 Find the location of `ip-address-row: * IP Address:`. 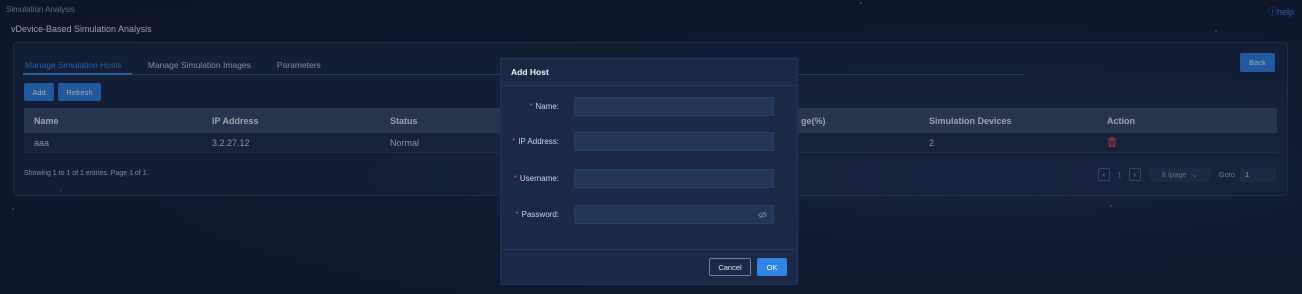

ip-address-row: * IP Address: is located at coordinates (649, 141).